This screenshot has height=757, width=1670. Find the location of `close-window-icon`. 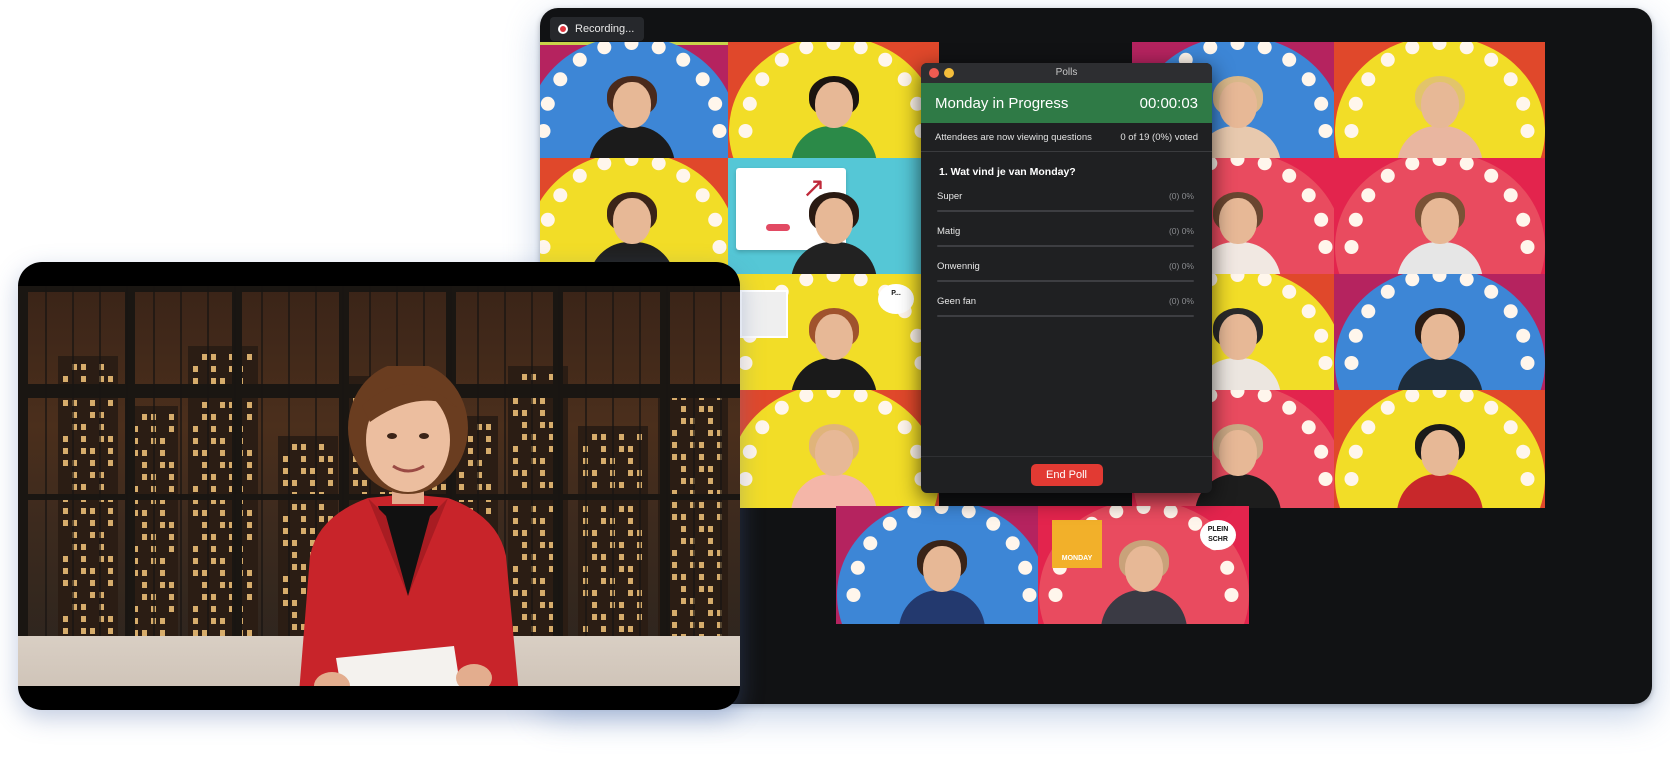

close-window-icon is located at coordinates (934, 73).